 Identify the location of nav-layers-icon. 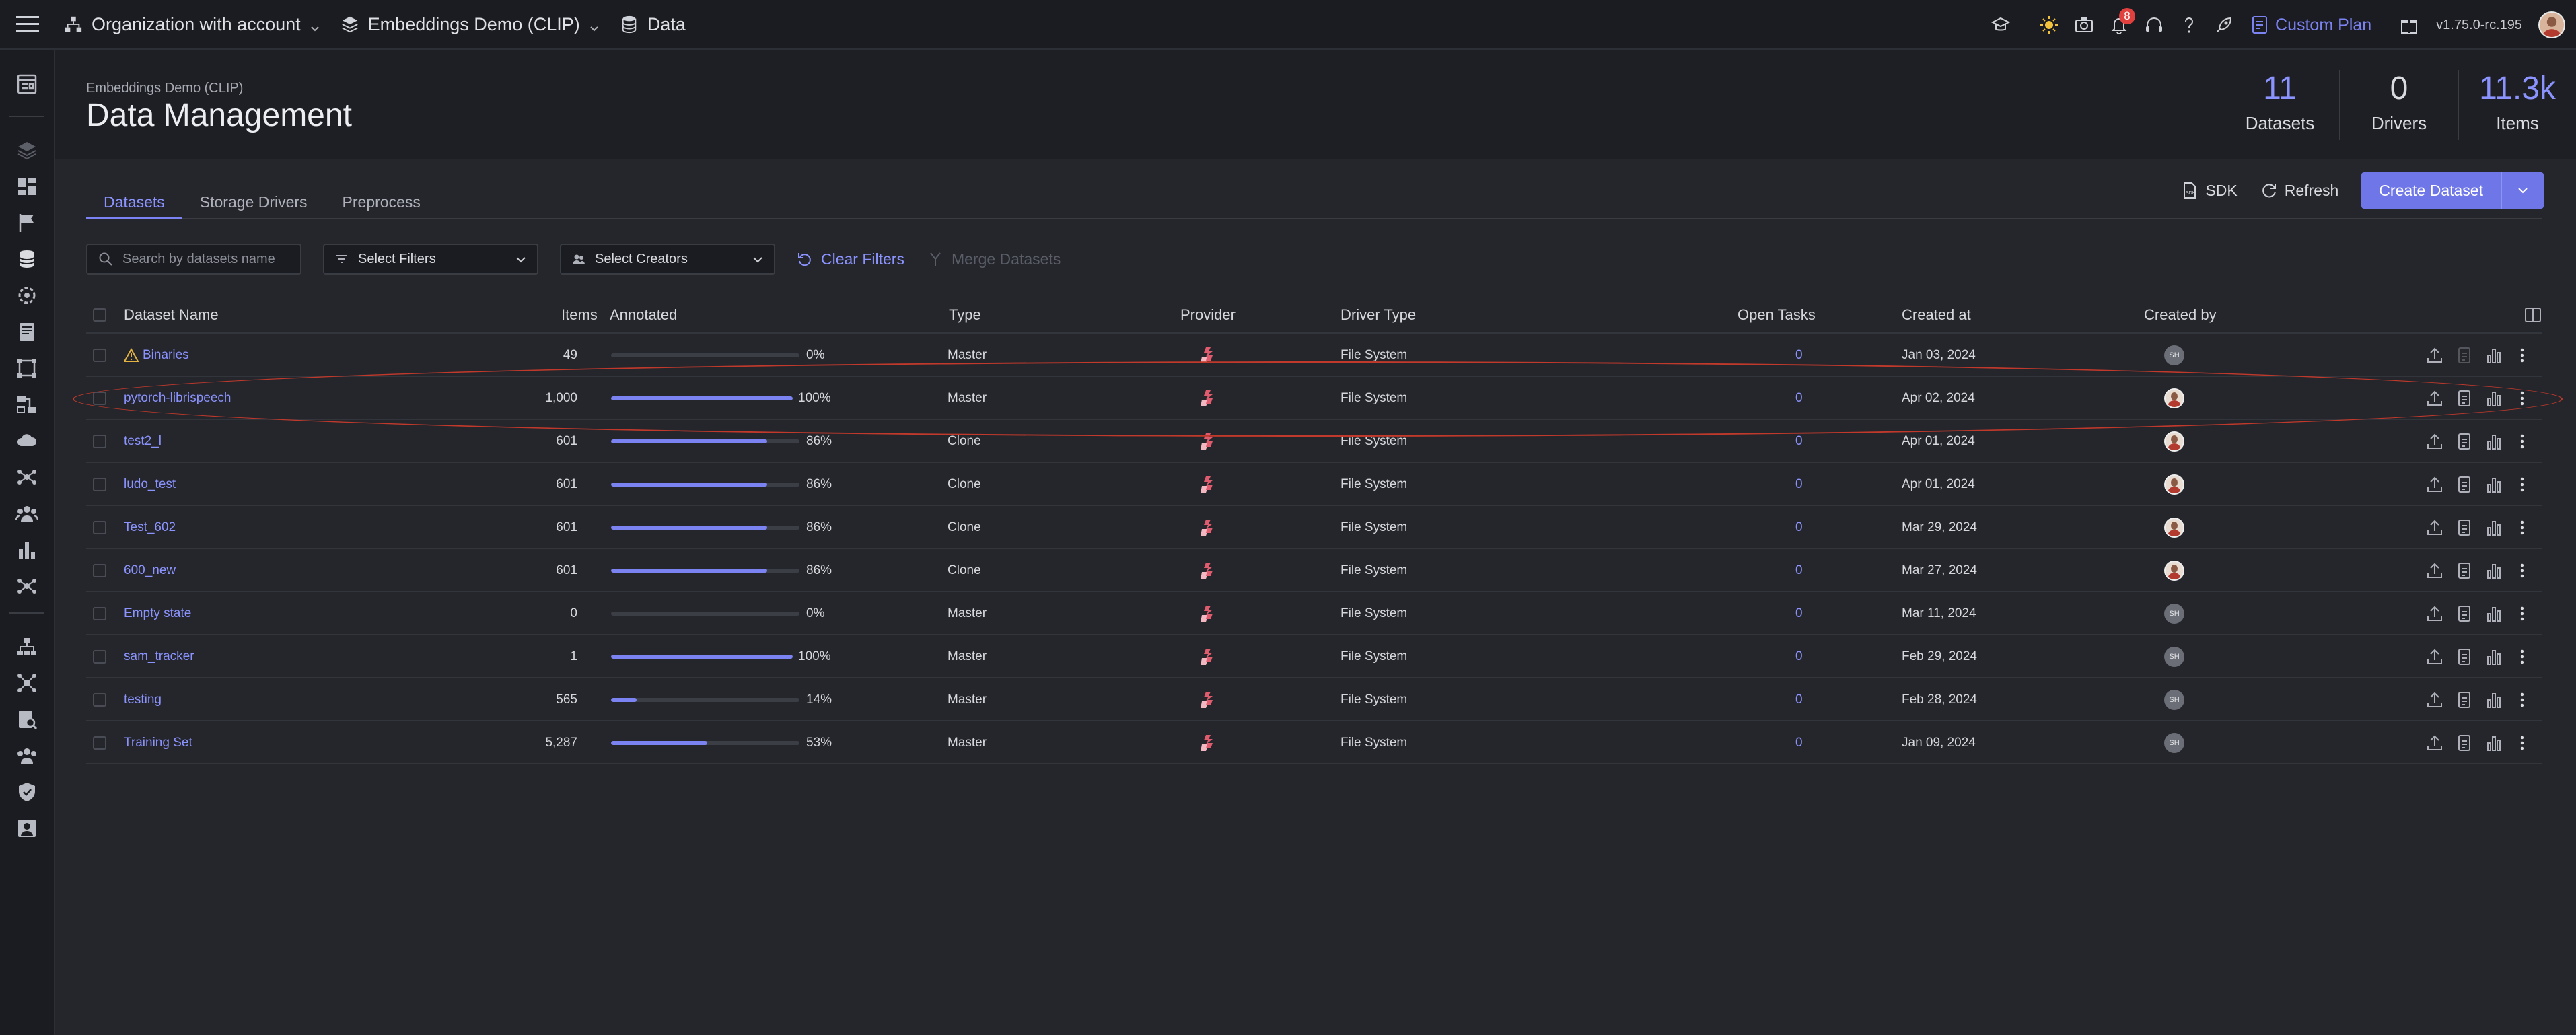
(27, 150).